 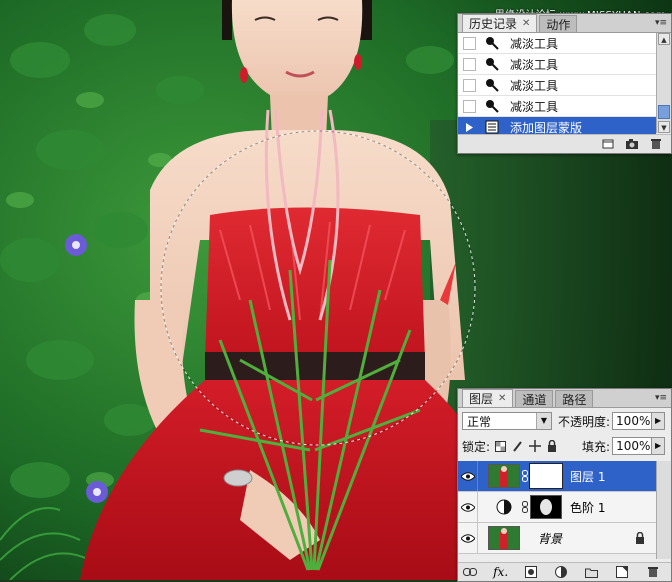 What do you see at coordinates (543, 421) in the screenshot?
I see `chevron-down-icon: ▼` at bounding box center [543, 421].